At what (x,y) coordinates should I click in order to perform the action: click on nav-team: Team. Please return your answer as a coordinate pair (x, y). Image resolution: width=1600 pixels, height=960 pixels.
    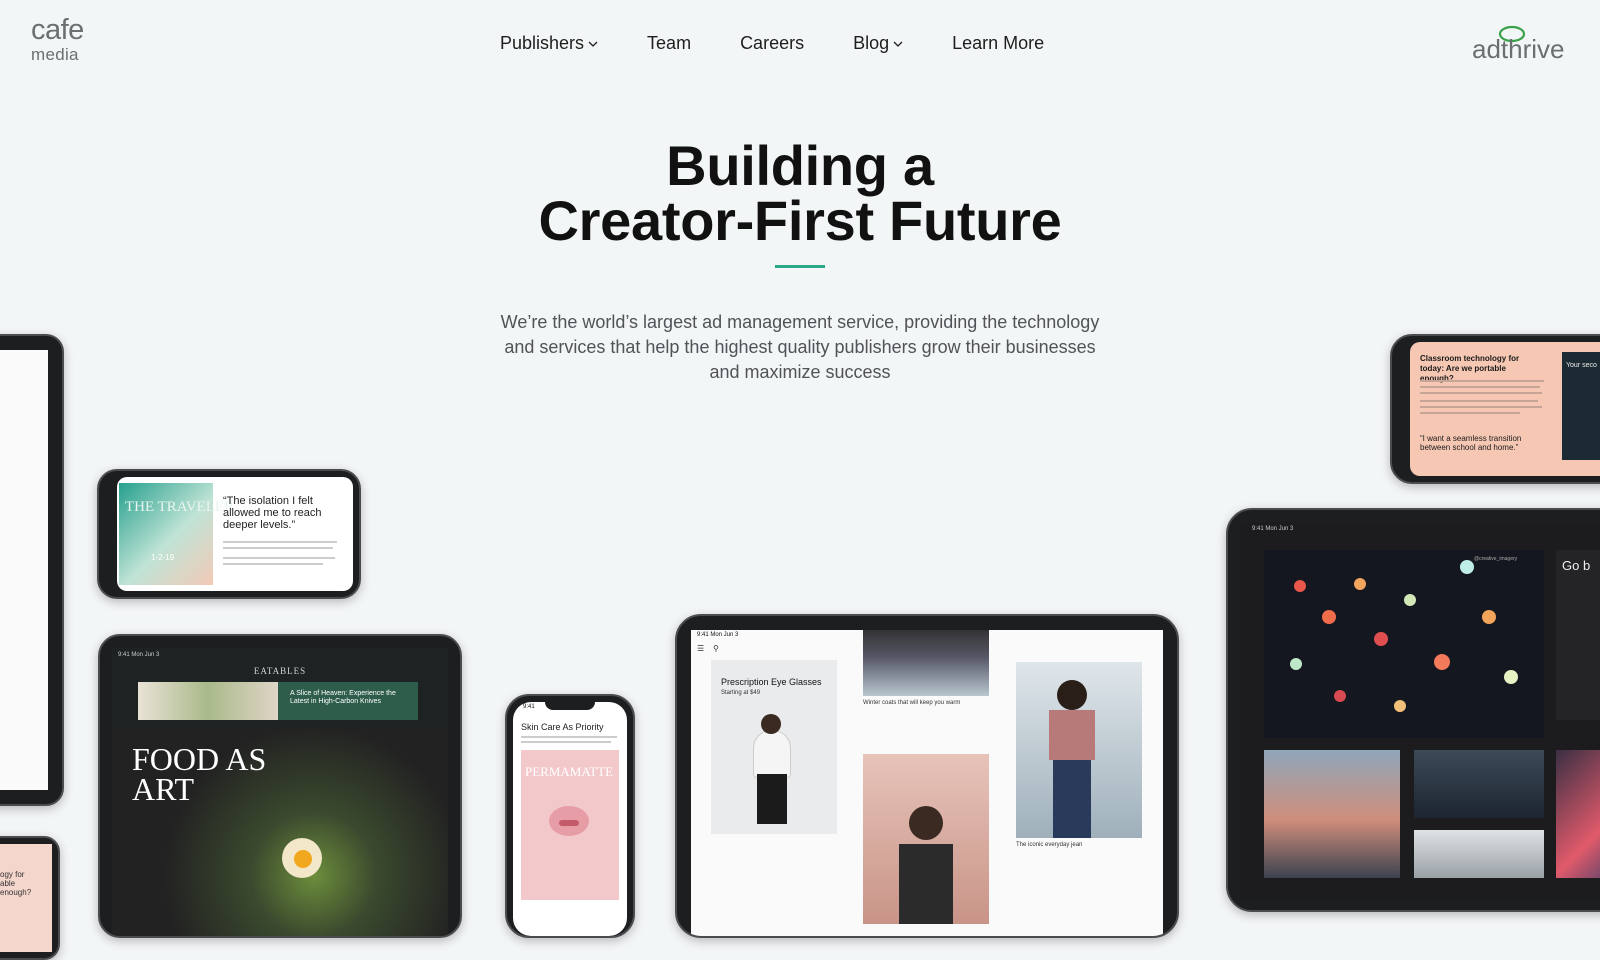
    Looking at the image, I should click on (669, 43).